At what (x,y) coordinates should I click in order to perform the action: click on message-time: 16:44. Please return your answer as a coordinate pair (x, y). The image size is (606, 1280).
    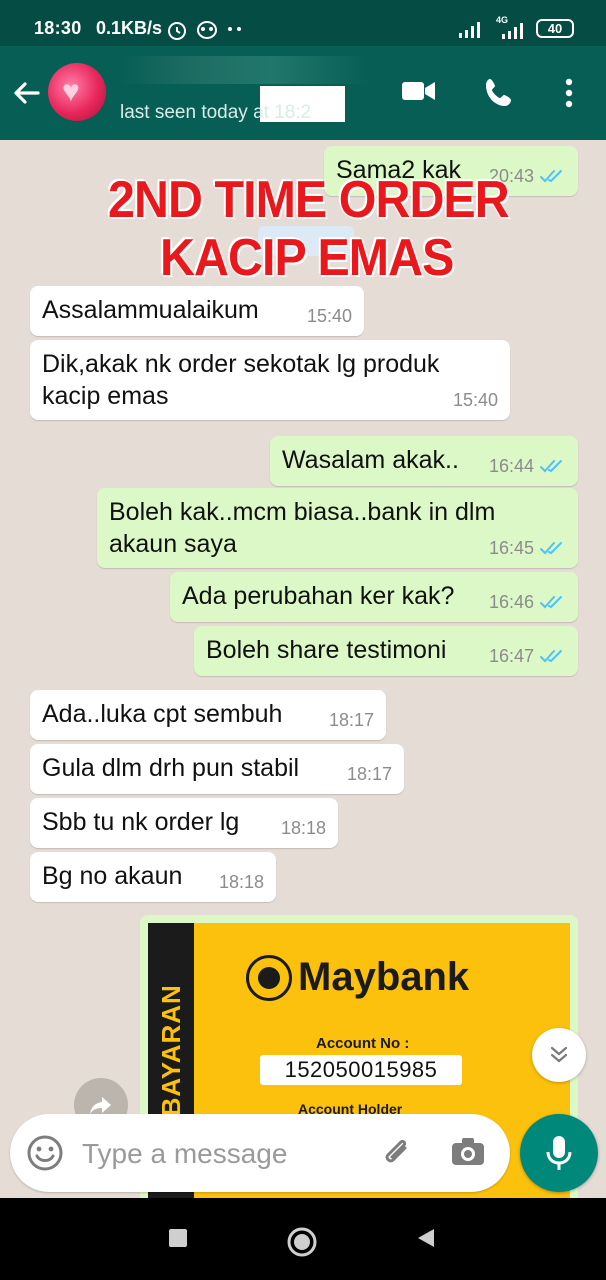
    Looking at the image, I should click on (511, 466).